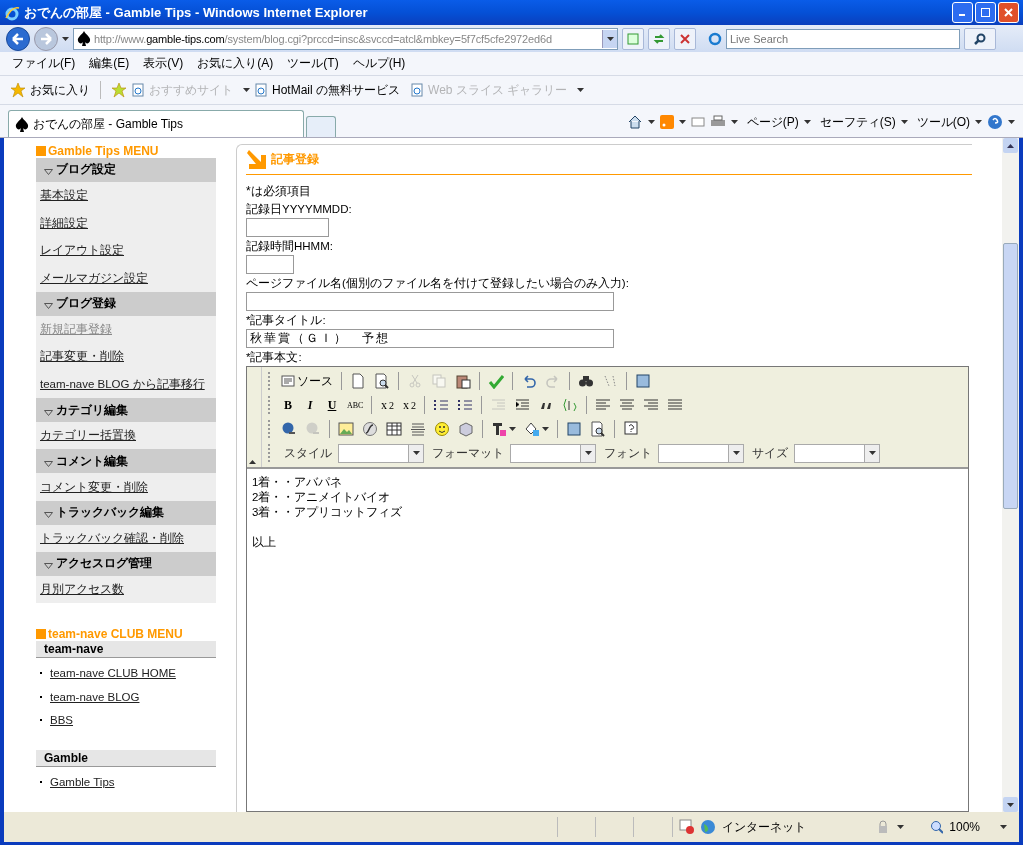 This screenshot has width=1023, height=845. What do you see at coordinates (463, 381) in the screenshot?
I see `clipboard-icon` at bounding box center [463, 381].